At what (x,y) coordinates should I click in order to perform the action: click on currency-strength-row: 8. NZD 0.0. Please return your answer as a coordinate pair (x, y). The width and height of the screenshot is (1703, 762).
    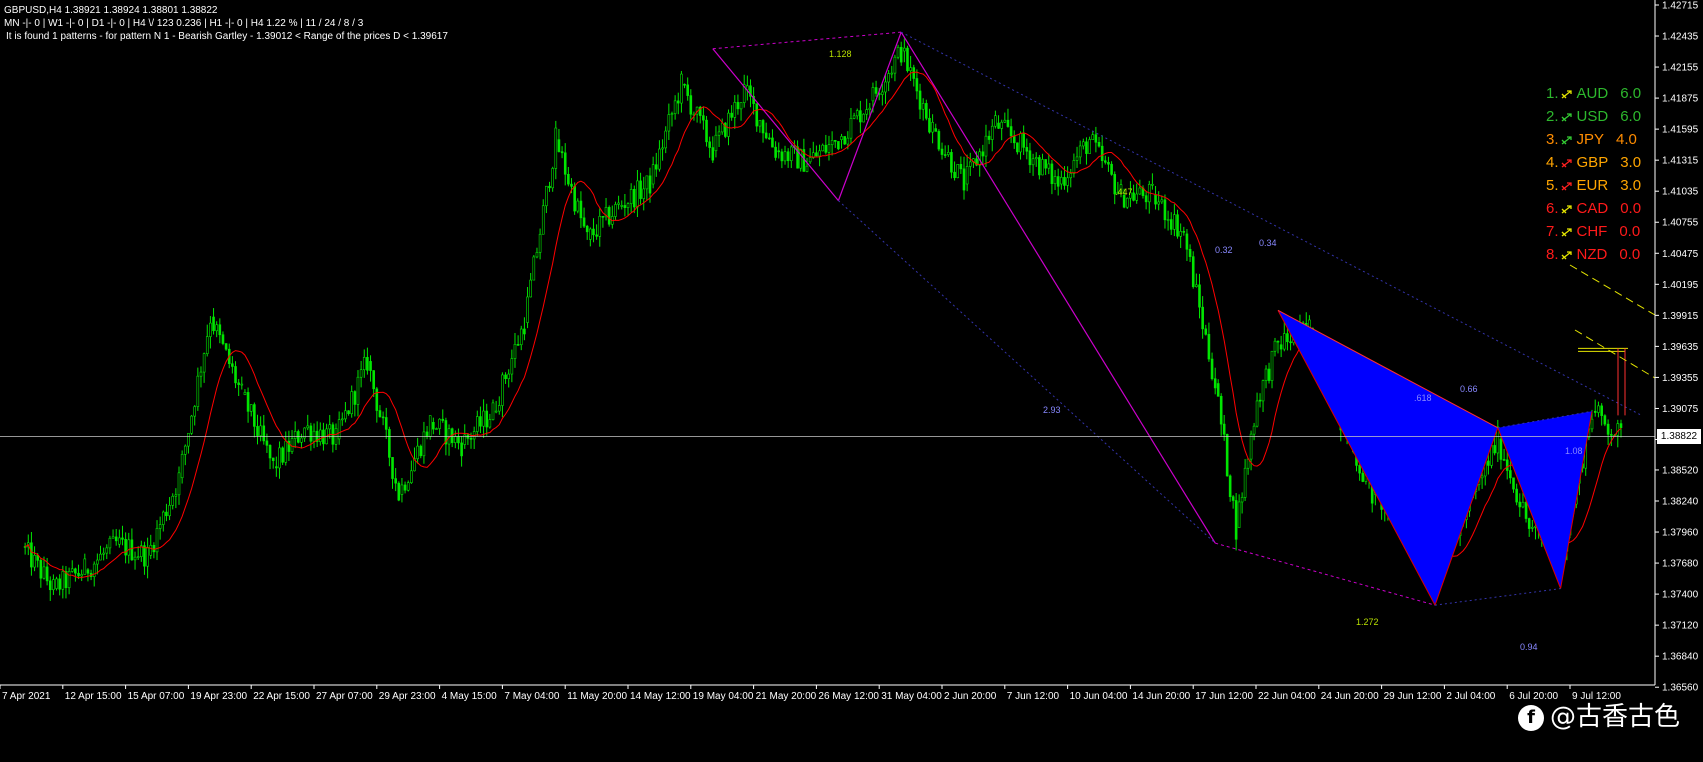
    Looking at the image, I should click on (1593, 255).